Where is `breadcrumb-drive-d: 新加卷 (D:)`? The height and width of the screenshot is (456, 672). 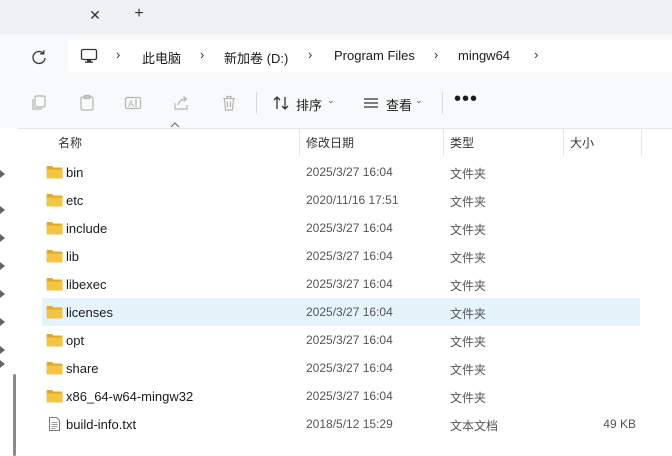 breadcrumb-drive-d: 新加卷 (D:) is located at coordinates (256, 57).